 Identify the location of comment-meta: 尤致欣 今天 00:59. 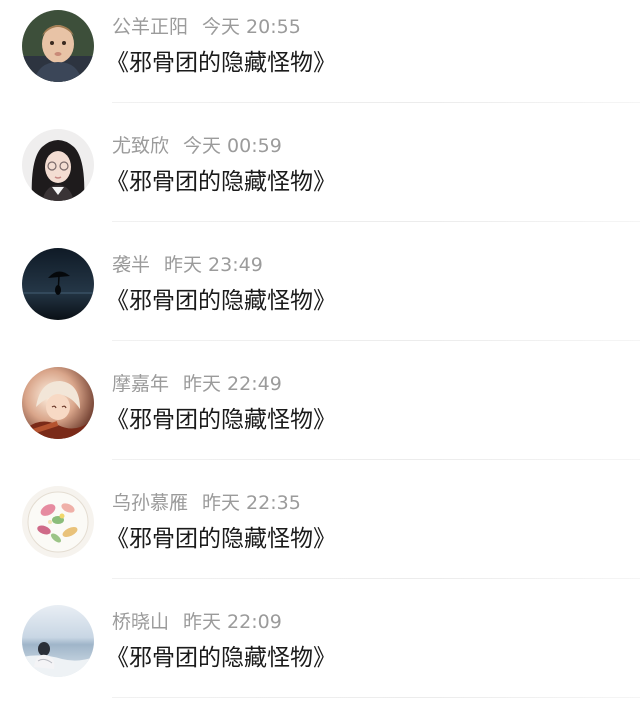
(197, 146).